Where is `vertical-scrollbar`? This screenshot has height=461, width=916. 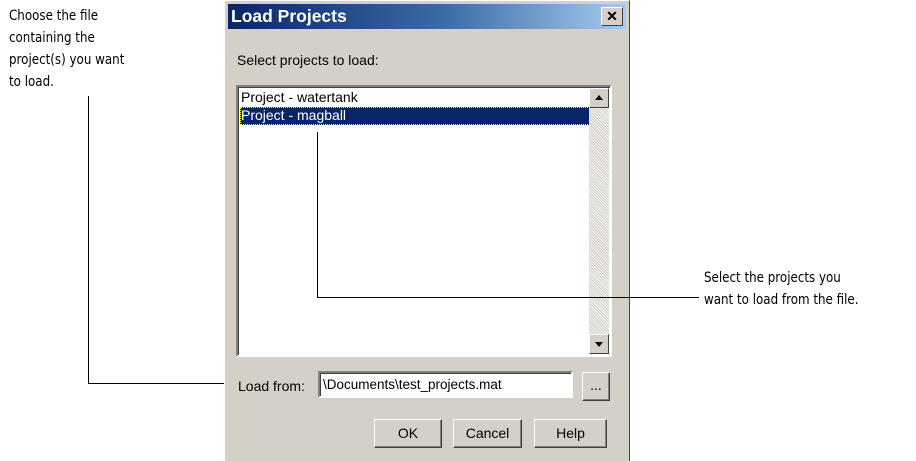 vertical-scrollbar is located at coordinates (599, 221).